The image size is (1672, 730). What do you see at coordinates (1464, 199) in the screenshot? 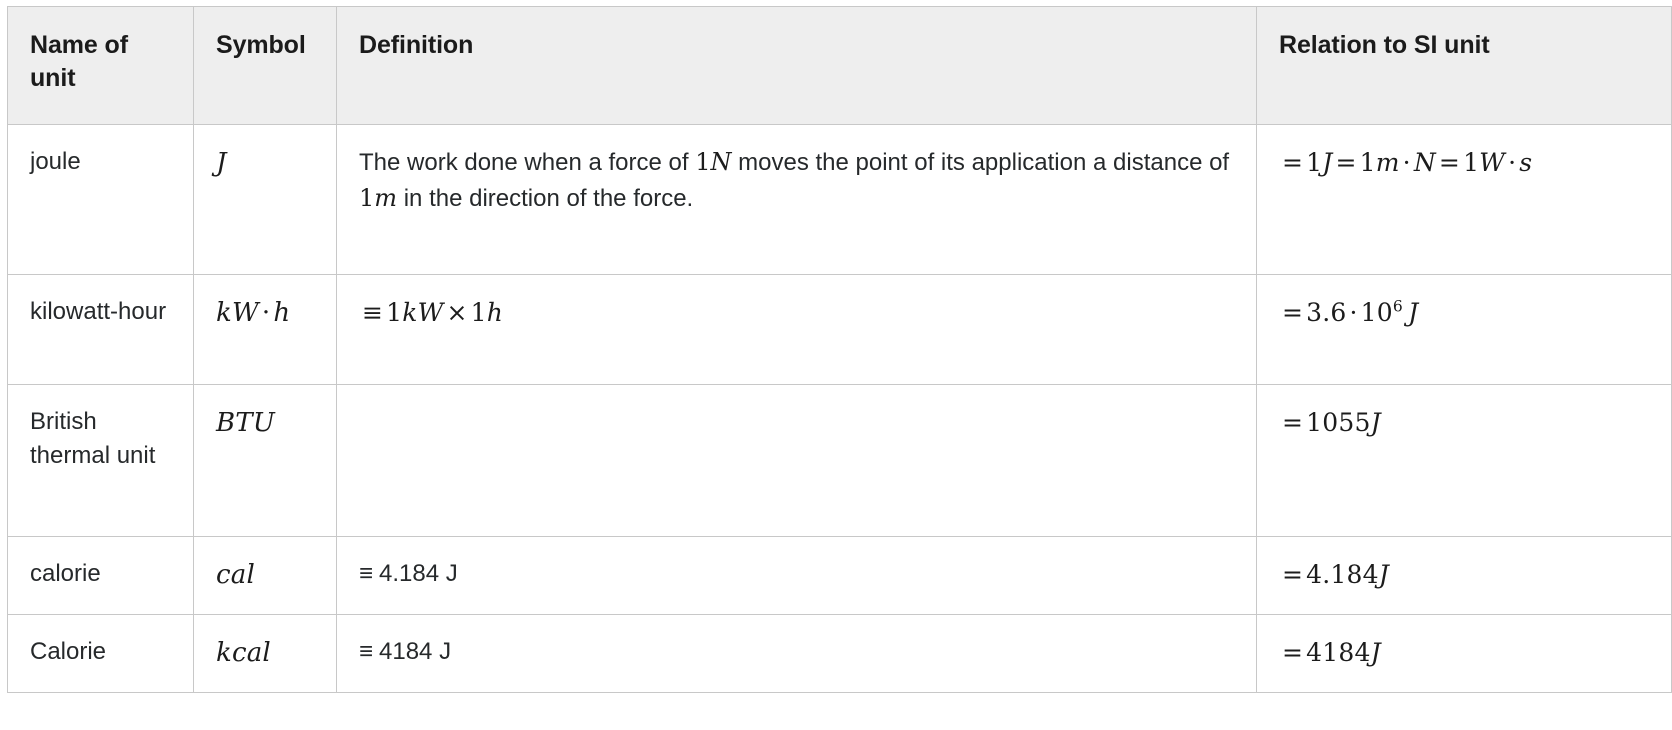
I see `cell-relation: = 1J = 1m · N = 1W · s` at bounding box center [1464, 199].